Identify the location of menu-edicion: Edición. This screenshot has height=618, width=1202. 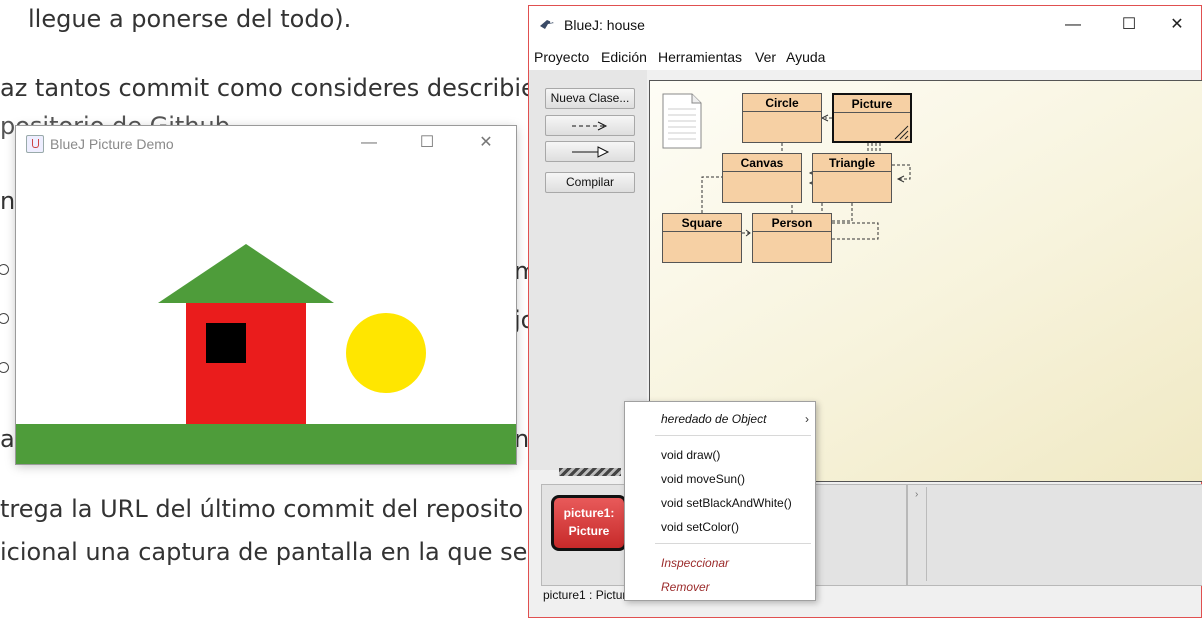
(624, 57).